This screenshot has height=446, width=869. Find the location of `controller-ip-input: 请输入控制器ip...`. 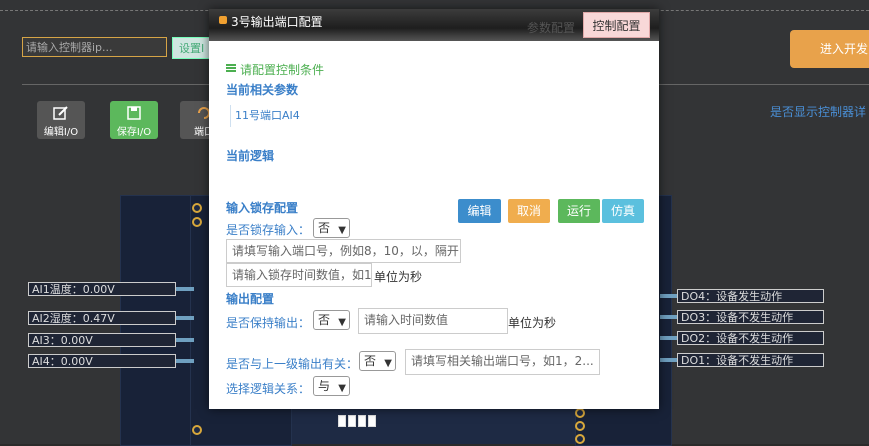

controller-ip-input: 请输入控制器ip... is located at coordinates (94, 47).